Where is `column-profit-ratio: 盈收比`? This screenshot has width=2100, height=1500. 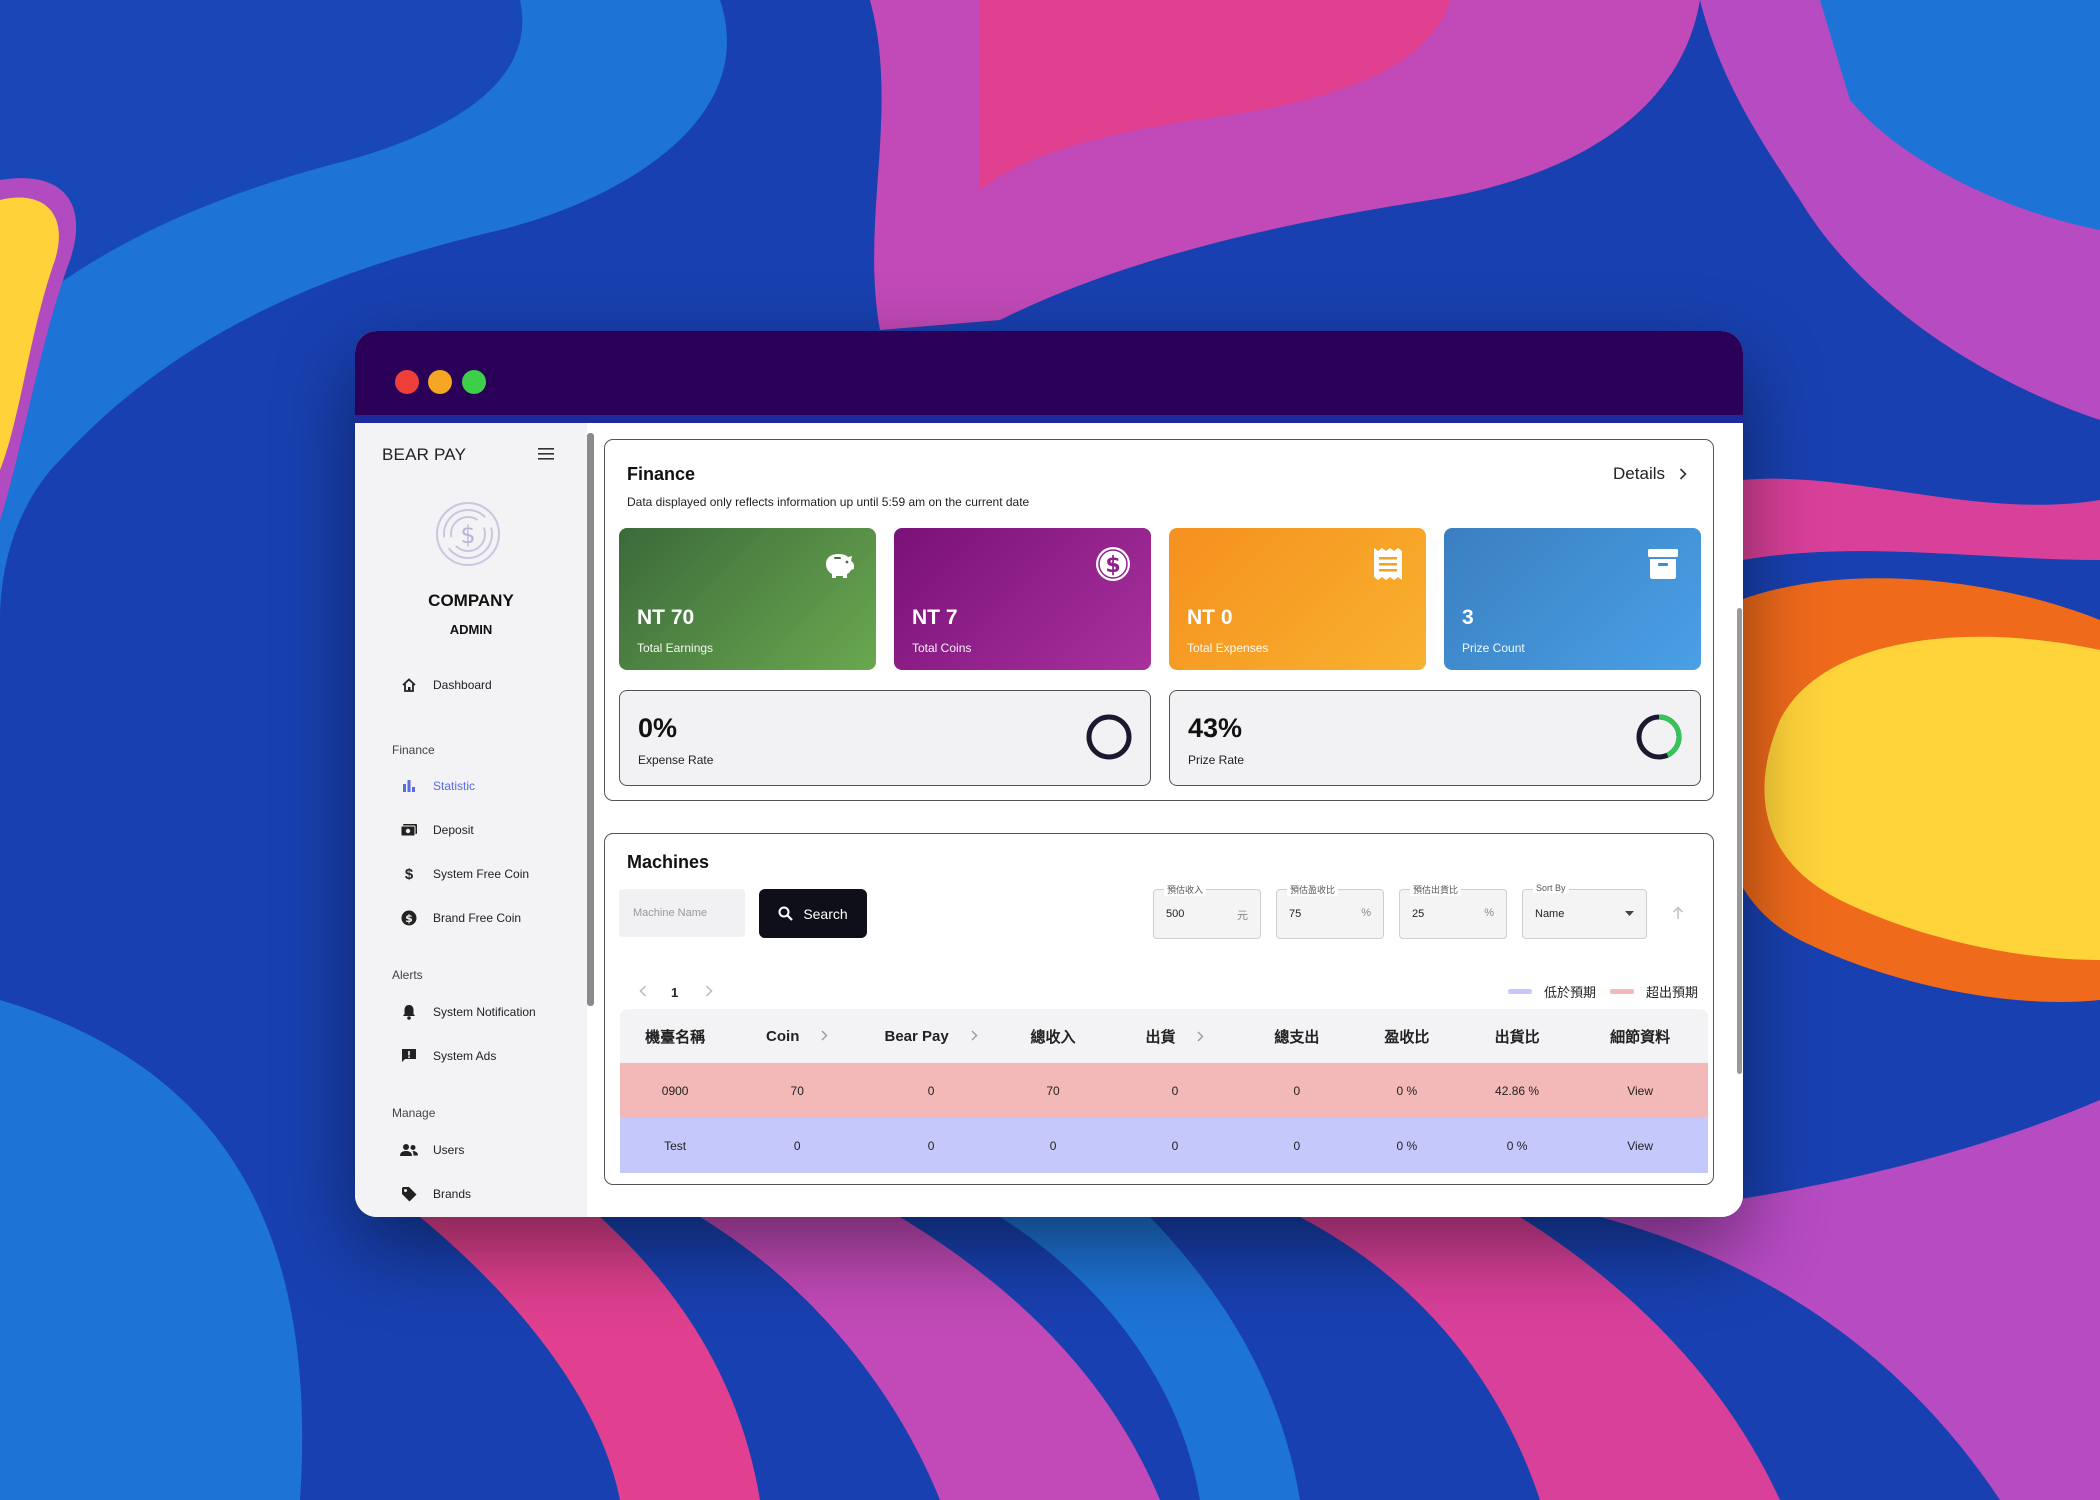
column-profit-ratio: 盈收比 is located at coordinates (1406, 1036).